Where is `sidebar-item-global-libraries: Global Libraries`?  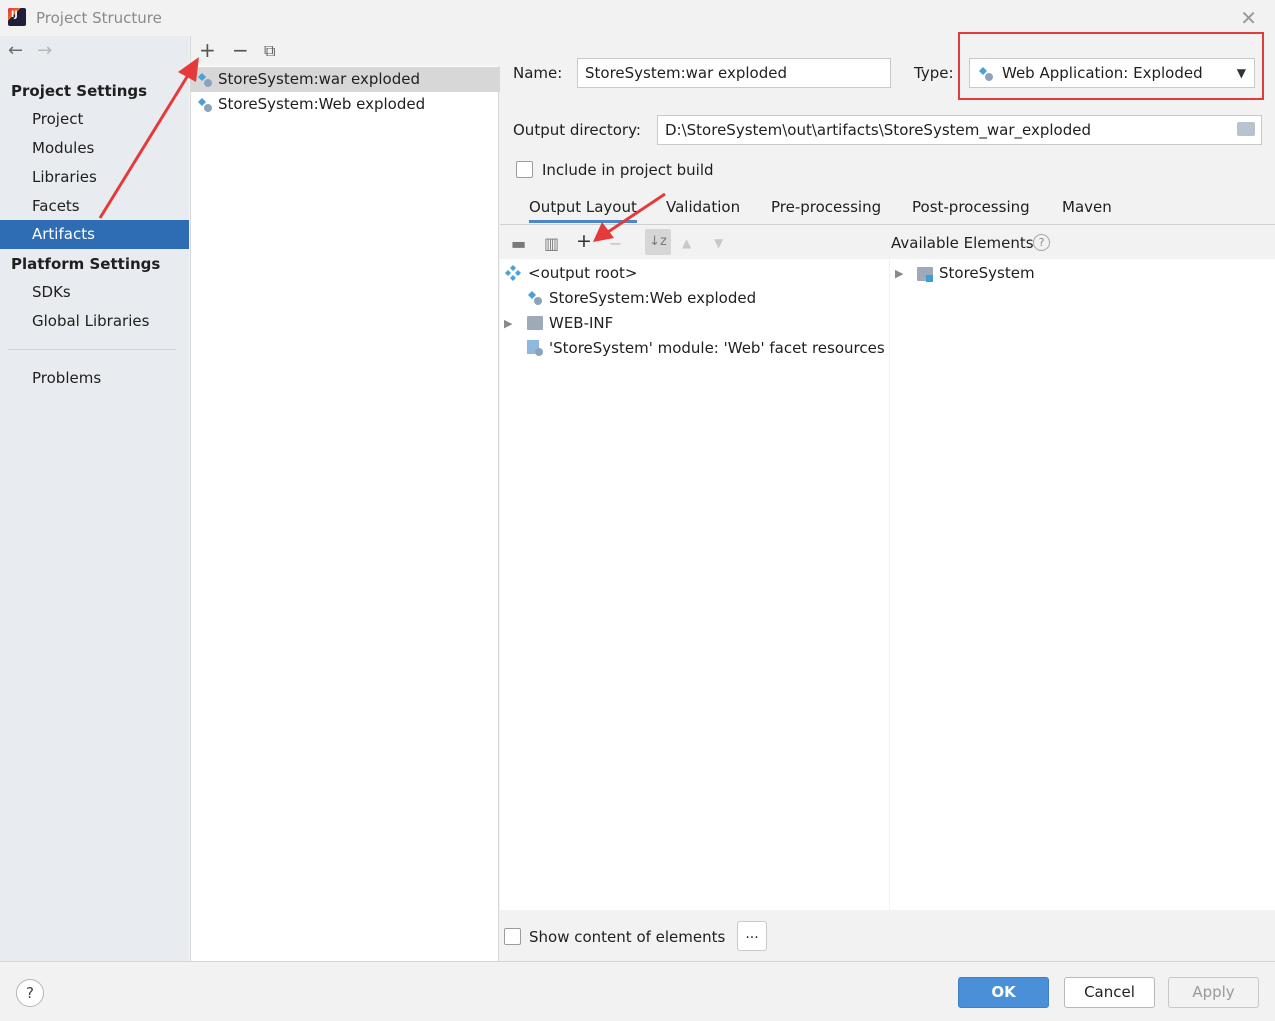 sidebar-item-global-libraries: Global Libraries is located at coordinates (94, 321).